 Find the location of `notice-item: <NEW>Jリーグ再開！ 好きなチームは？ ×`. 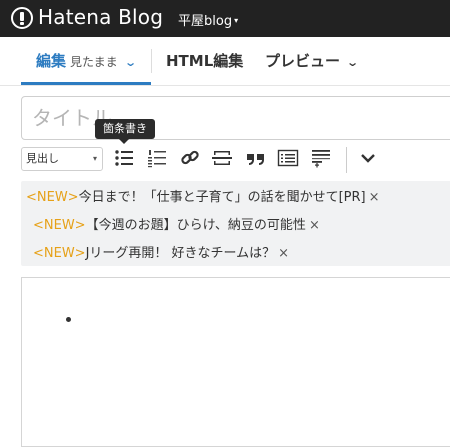

notice-item: <NEW>Jリーグ再開！ 好きなチームは？ × is located at coordinates (161, 251).